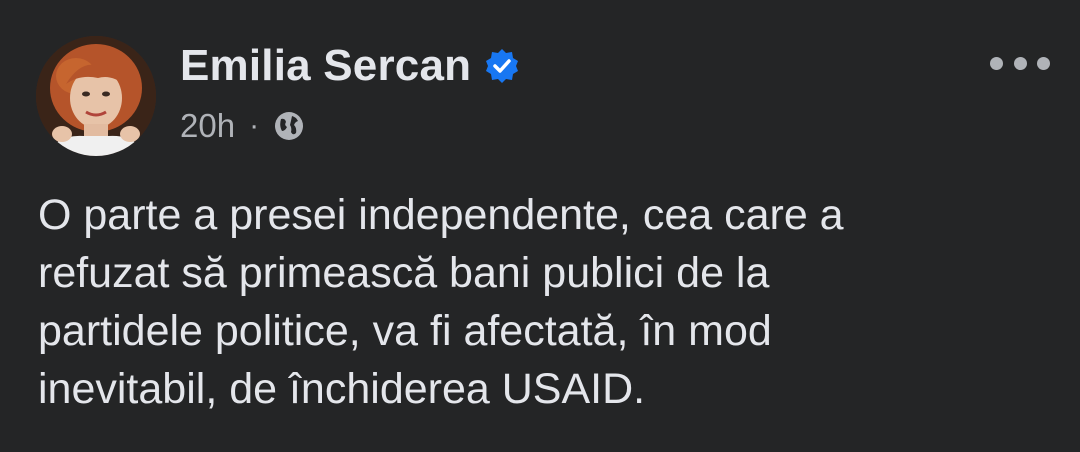 Image resolution: width=1080 pixels, height=452 pixels. I want to click on post-timestamp: 20h, so click(207, 126).